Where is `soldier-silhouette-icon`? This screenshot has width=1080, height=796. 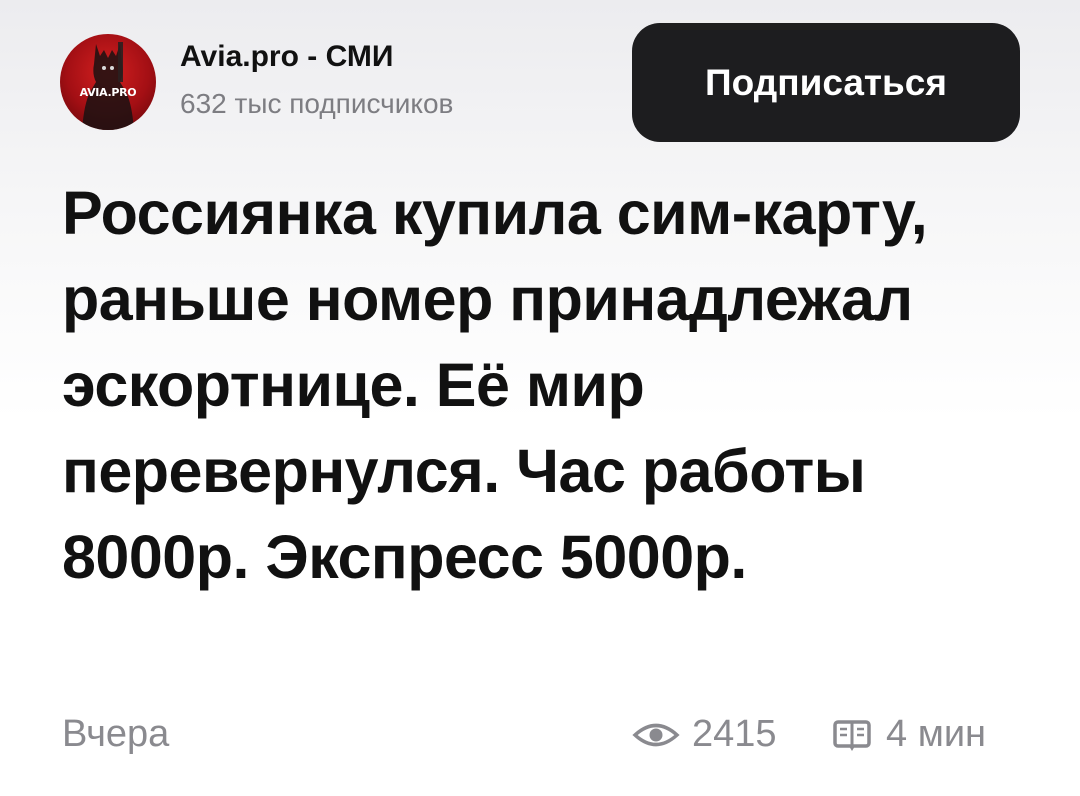 soldier-silhouette-icon is located at coordinates (108, 86).